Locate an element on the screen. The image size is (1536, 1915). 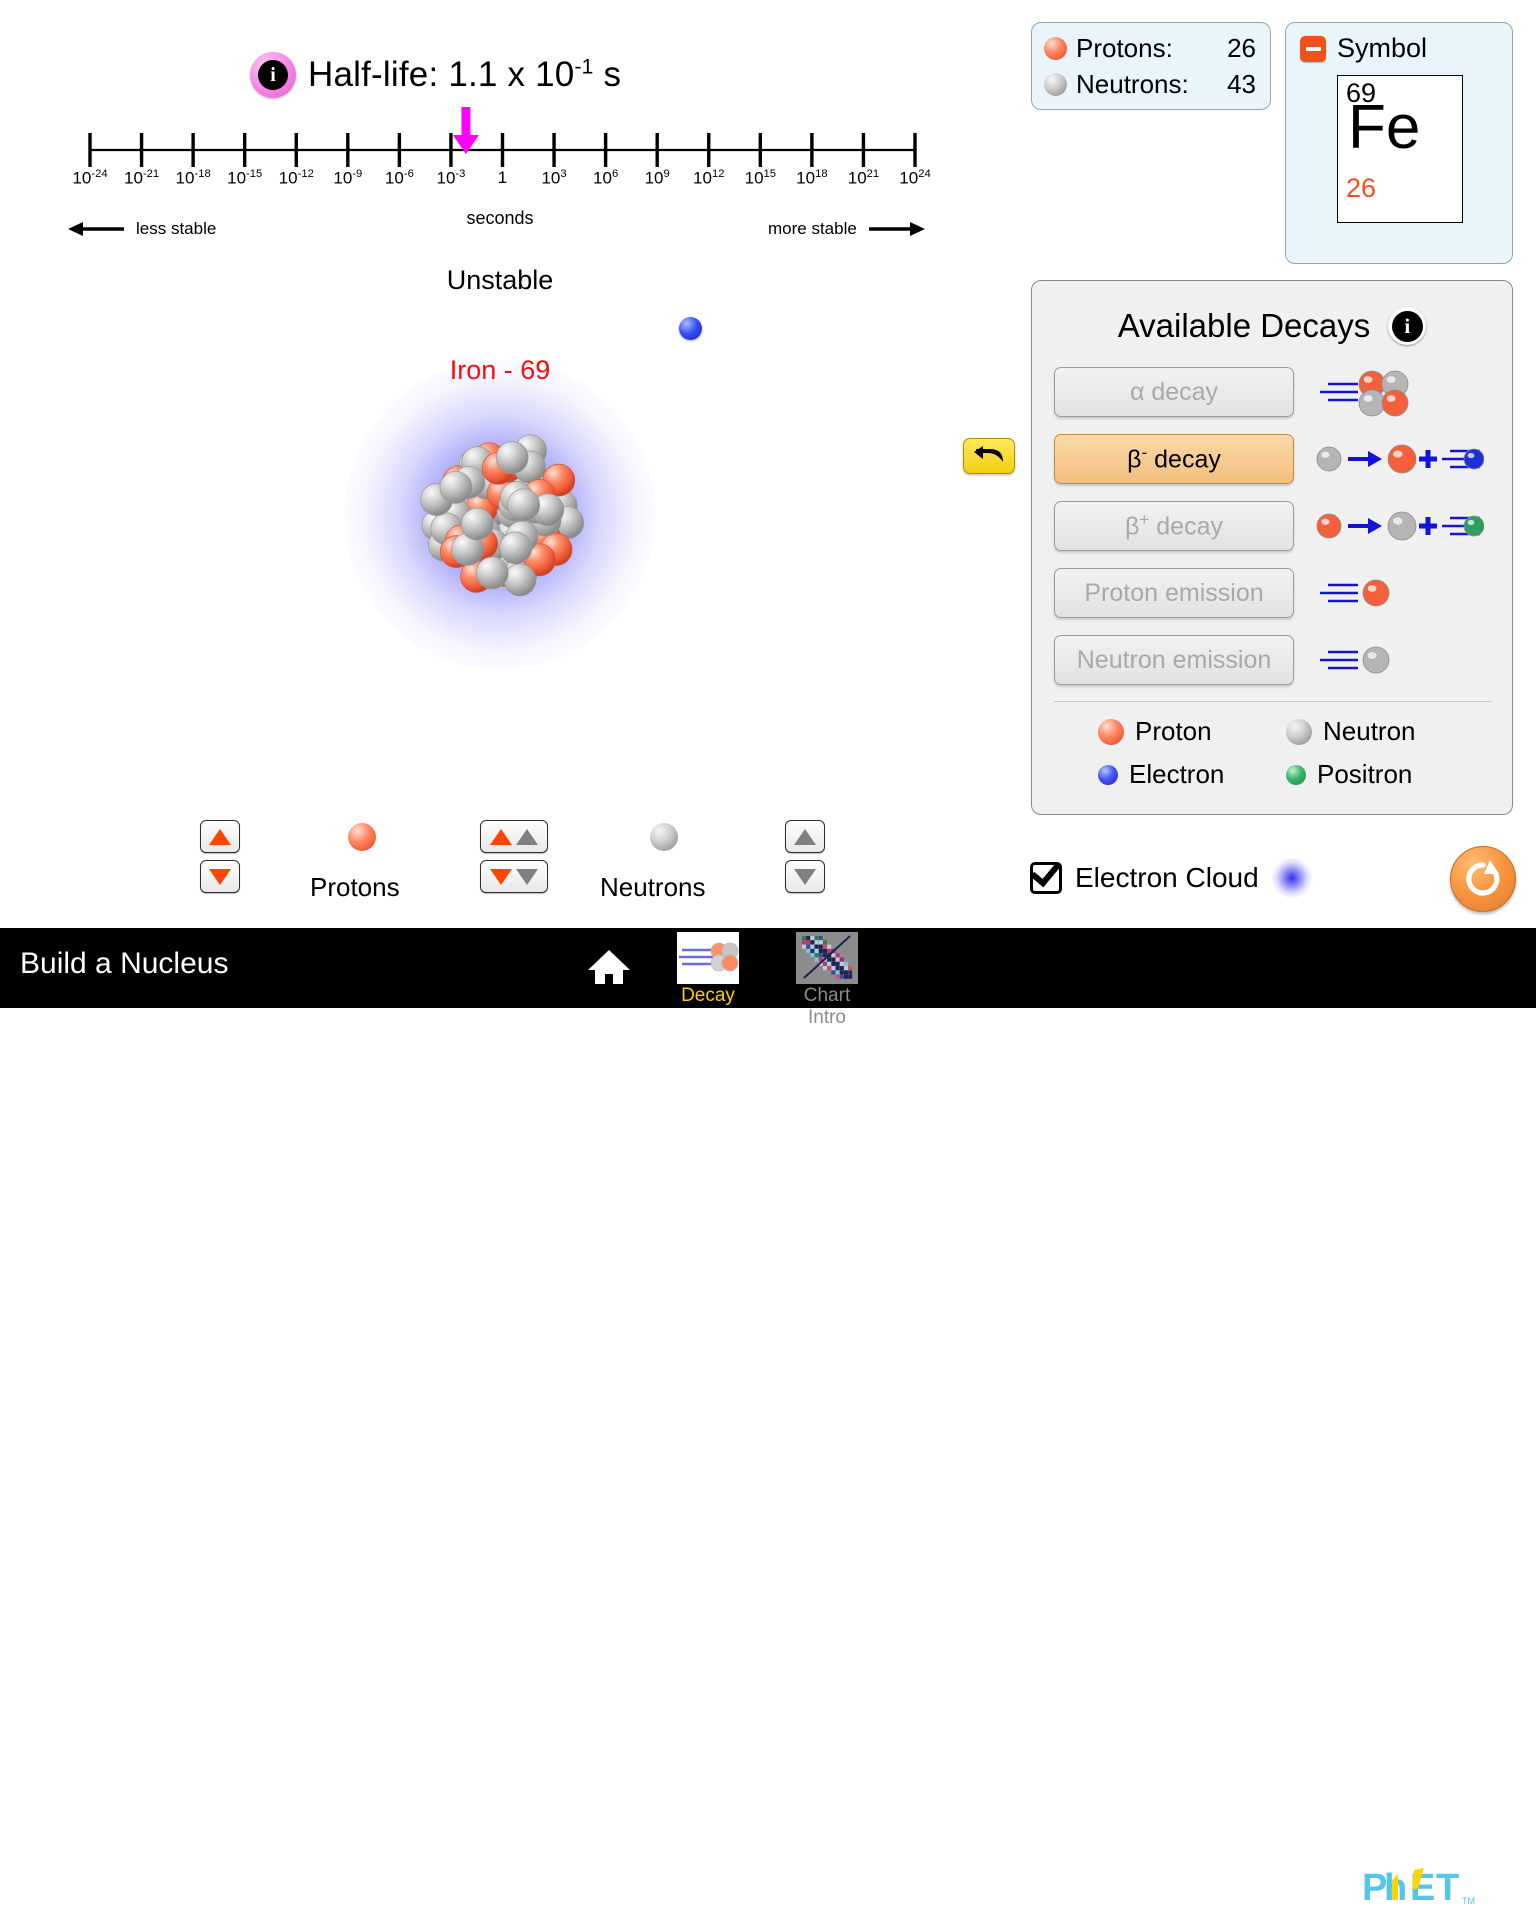
neutron-increment-button is located at coordinates (805, 836).